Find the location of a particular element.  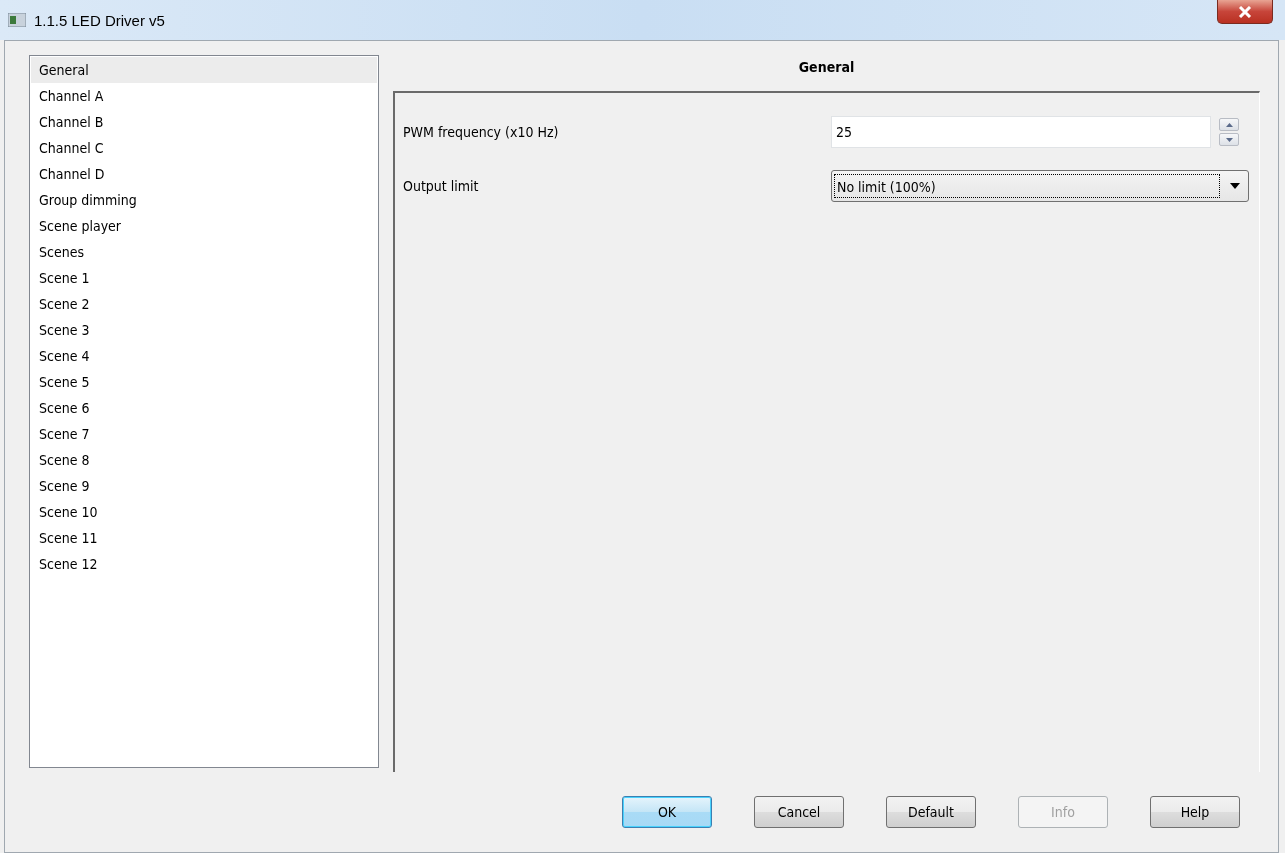

panel-title: General is located at coordinates (826, 67).